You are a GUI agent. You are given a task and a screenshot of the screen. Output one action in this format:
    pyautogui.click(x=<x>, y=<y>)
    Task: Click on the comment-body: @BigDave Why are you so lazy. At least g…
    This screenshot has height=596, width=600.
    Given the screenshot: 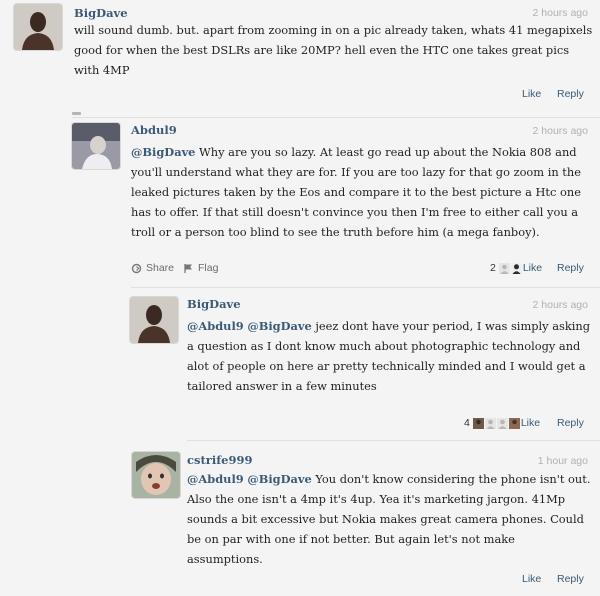 What is the action you would take?
    pyautogui.click(x=362, y=192)
    